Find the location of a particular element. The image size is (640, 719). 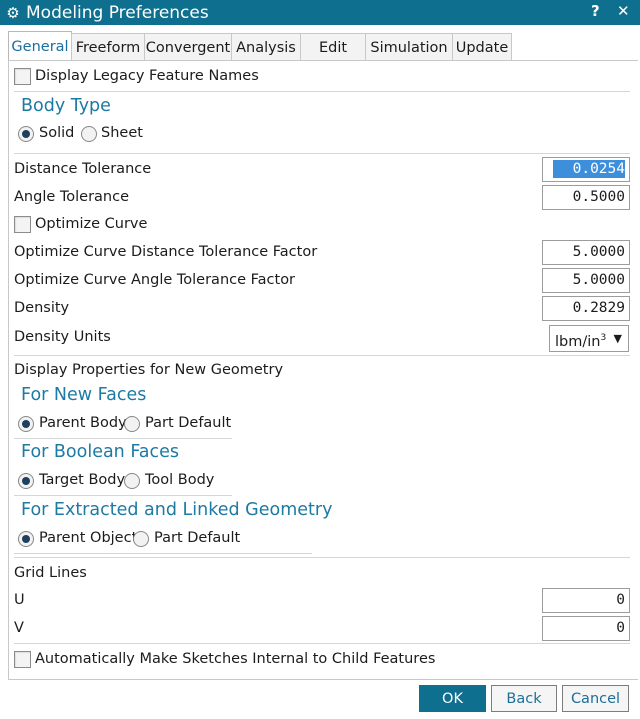

new-faces-parent-body-label: Parent Body is located at coordinates (83, 423).